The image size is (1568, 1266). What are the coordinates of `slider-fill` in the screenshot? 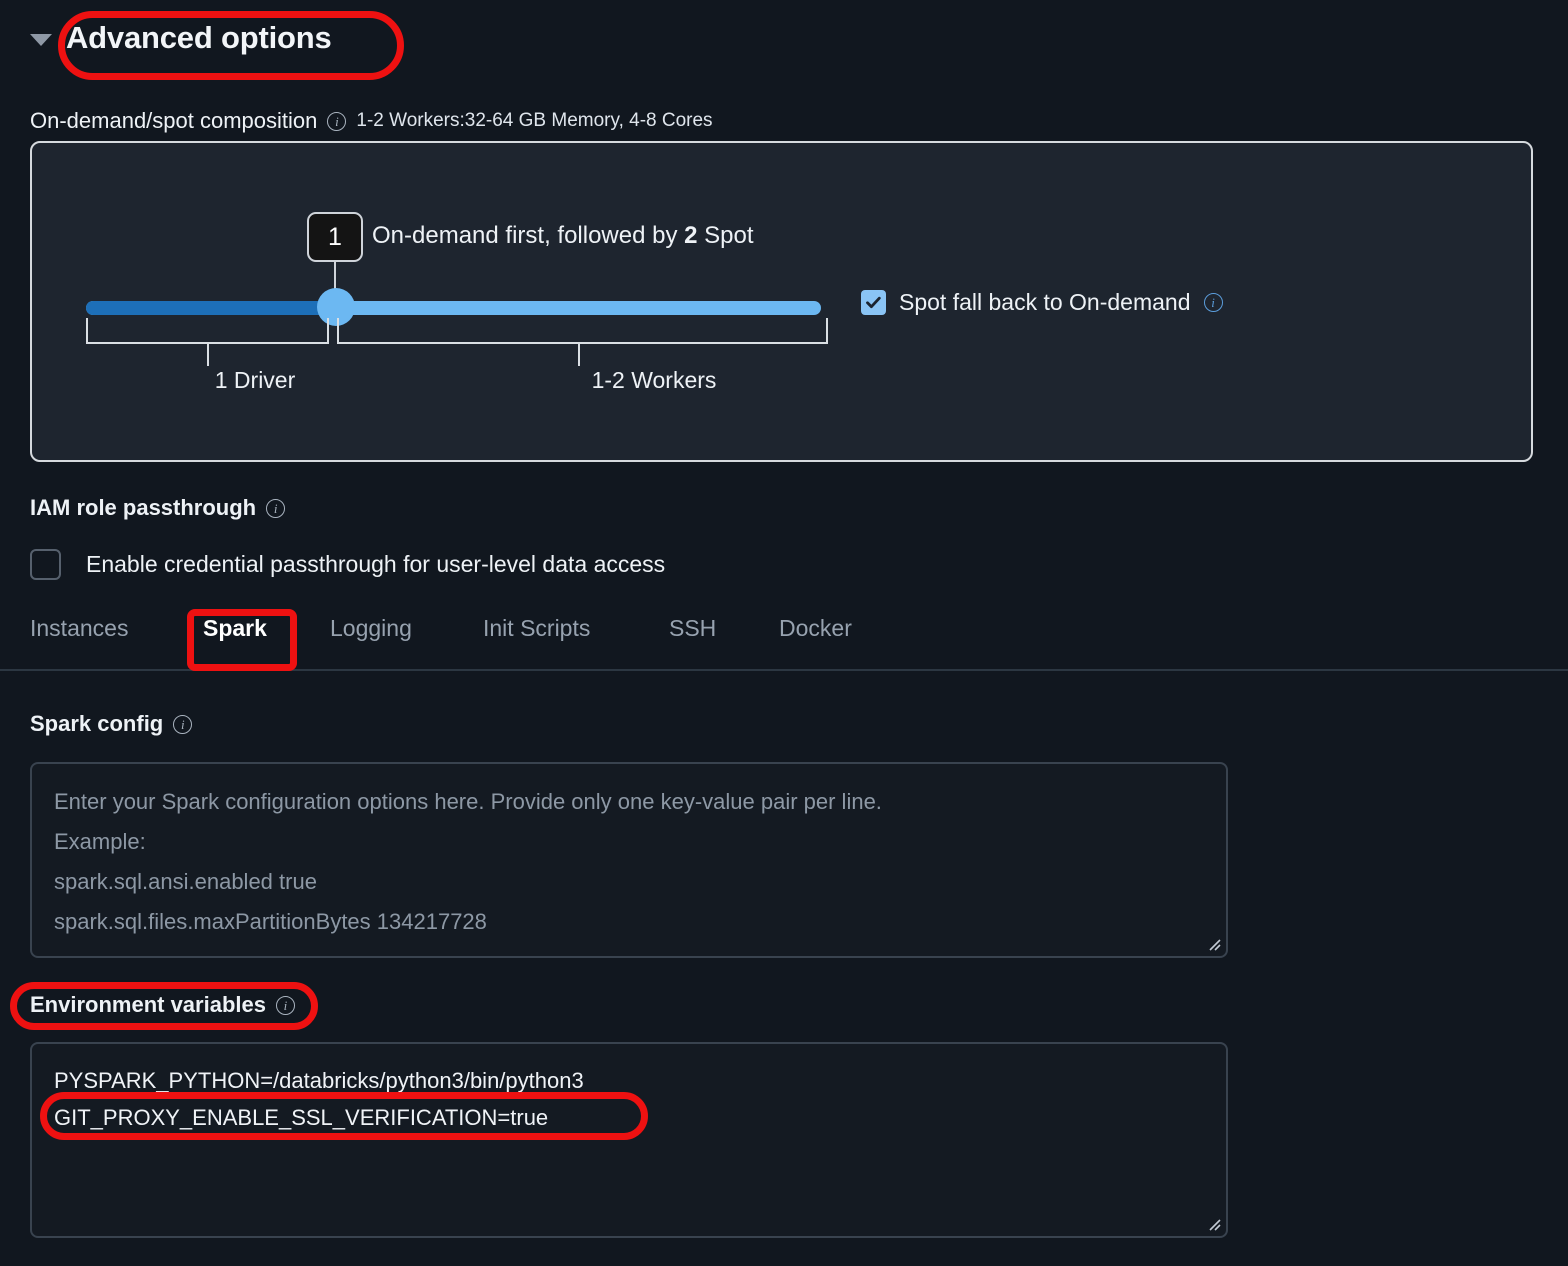 It's located at (210, 308).